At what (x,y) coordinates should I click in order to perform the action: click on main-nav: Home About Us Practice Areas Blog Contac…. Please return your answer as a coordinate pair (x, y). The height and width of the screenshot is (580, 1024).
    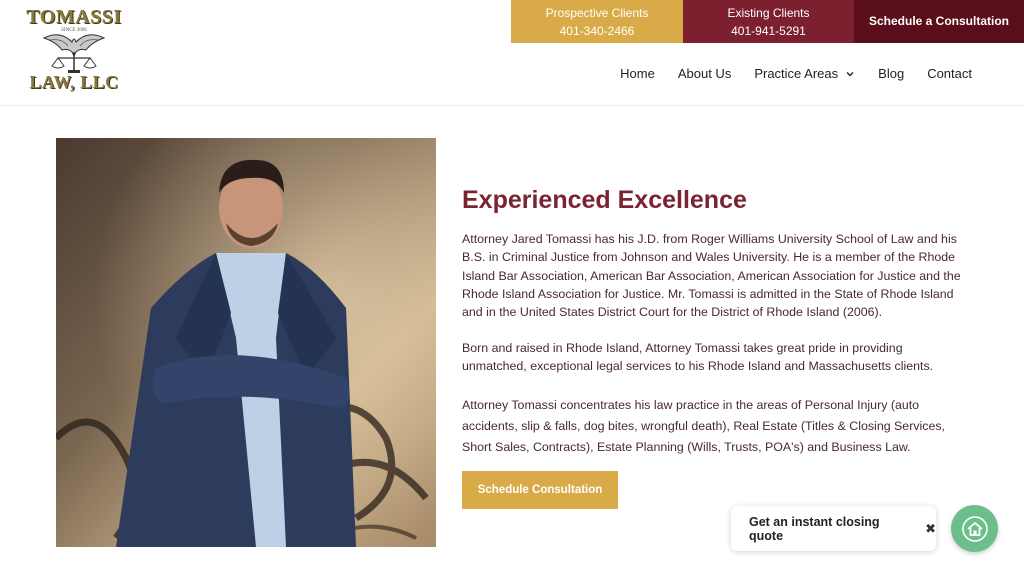
    Looking at the image, I should click on (784, 73).